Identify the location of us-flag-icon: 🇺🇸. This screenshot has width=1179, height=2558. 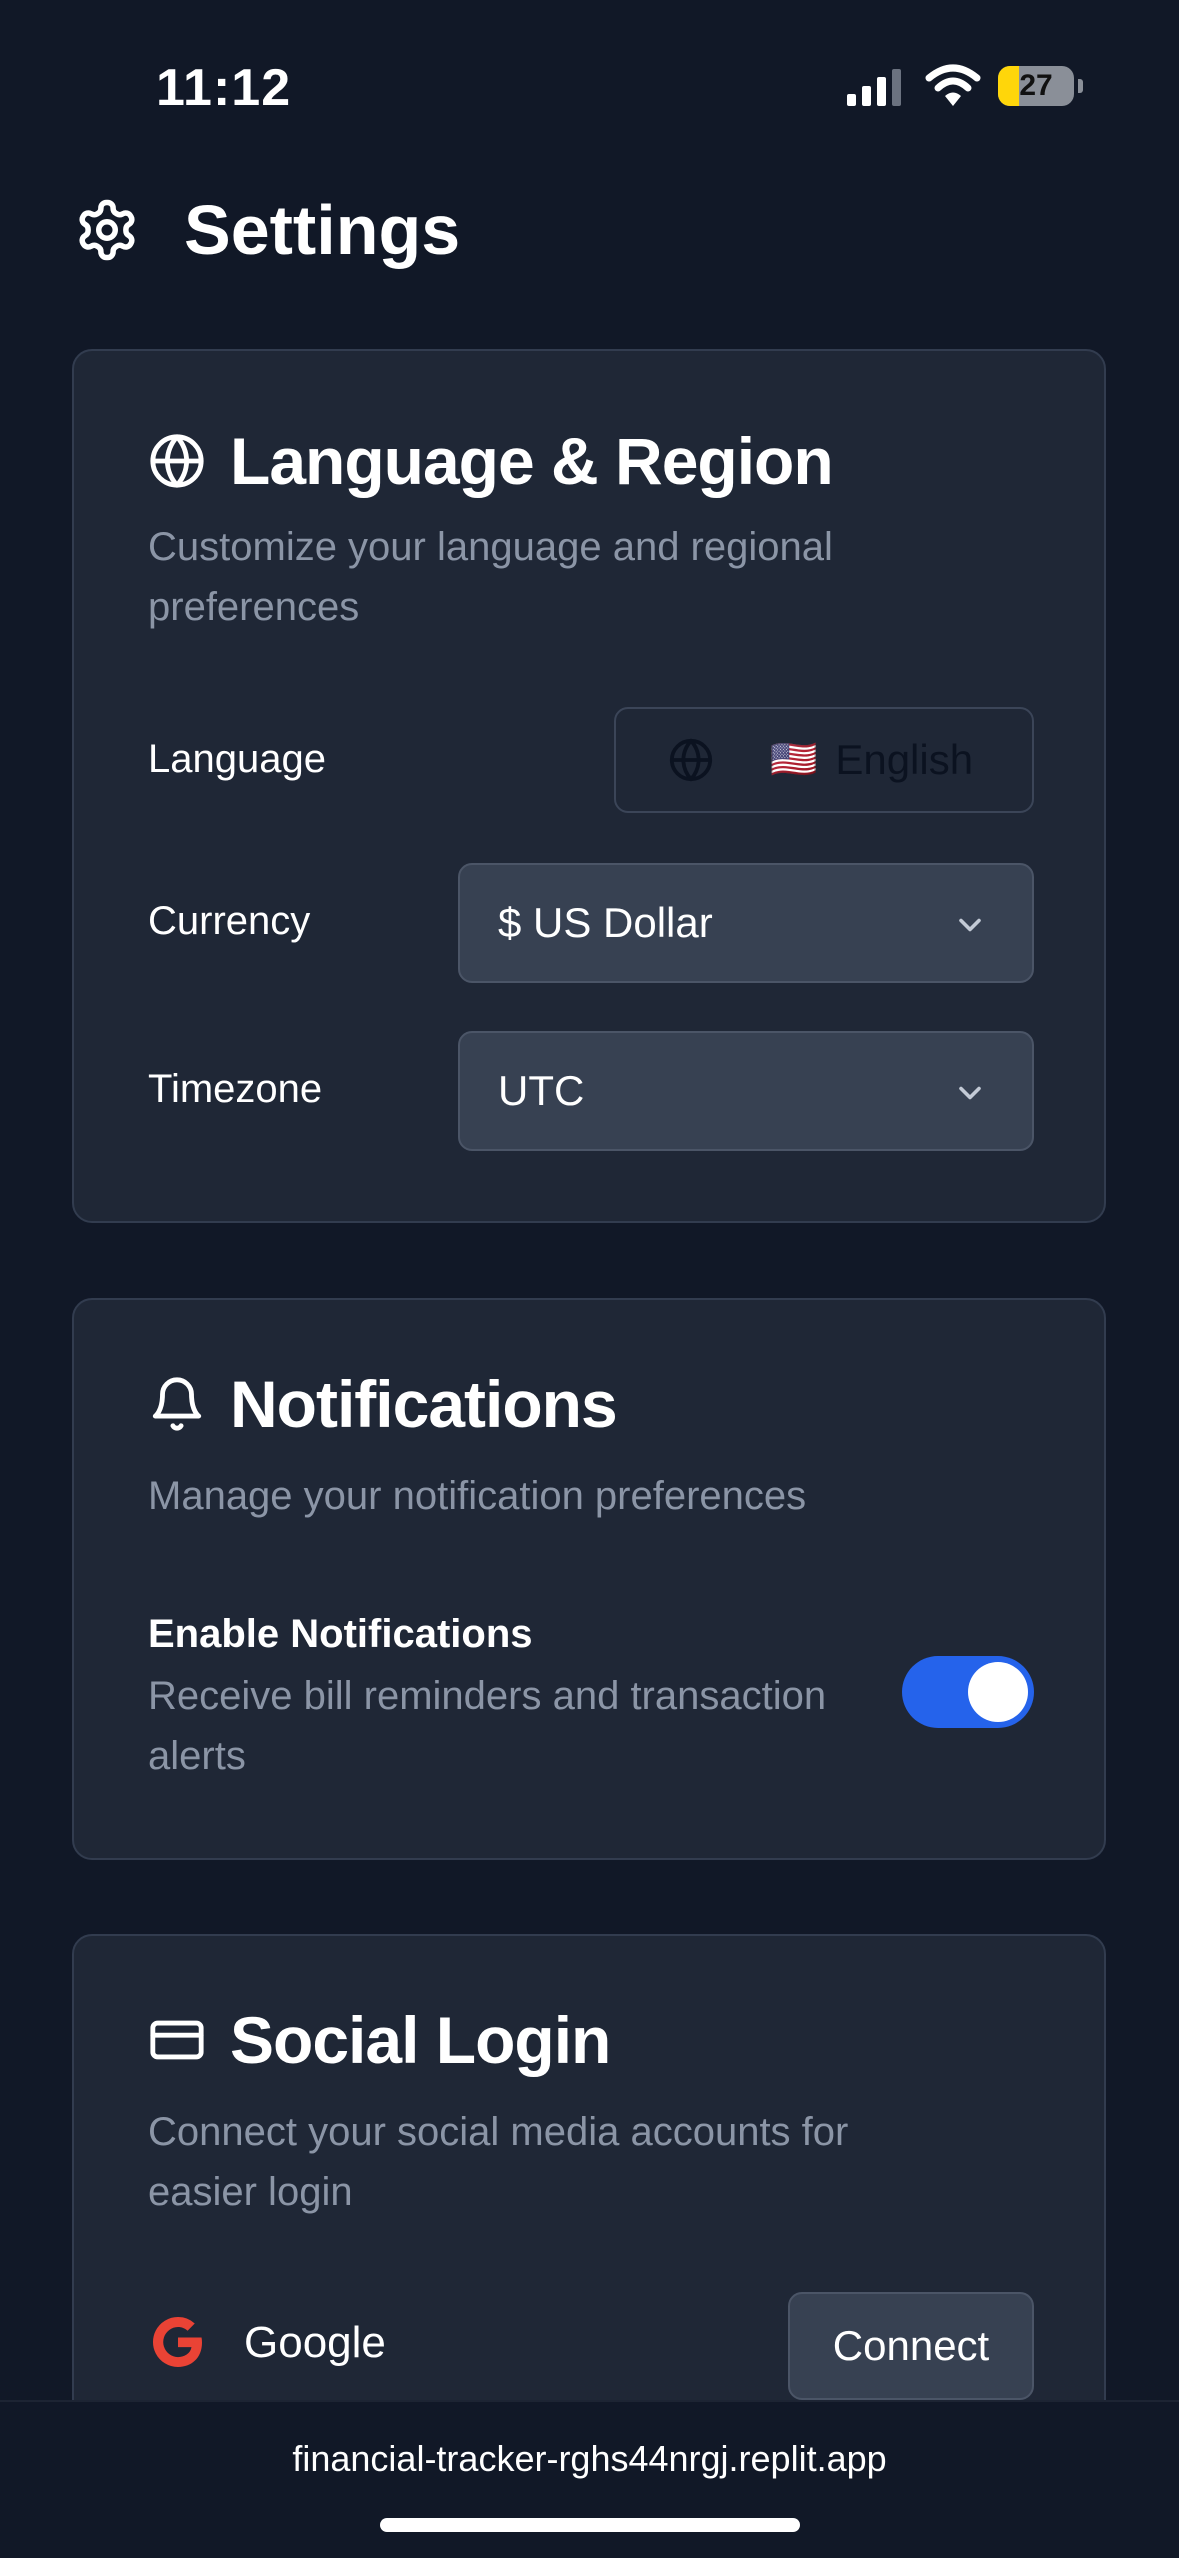
(794, 760).